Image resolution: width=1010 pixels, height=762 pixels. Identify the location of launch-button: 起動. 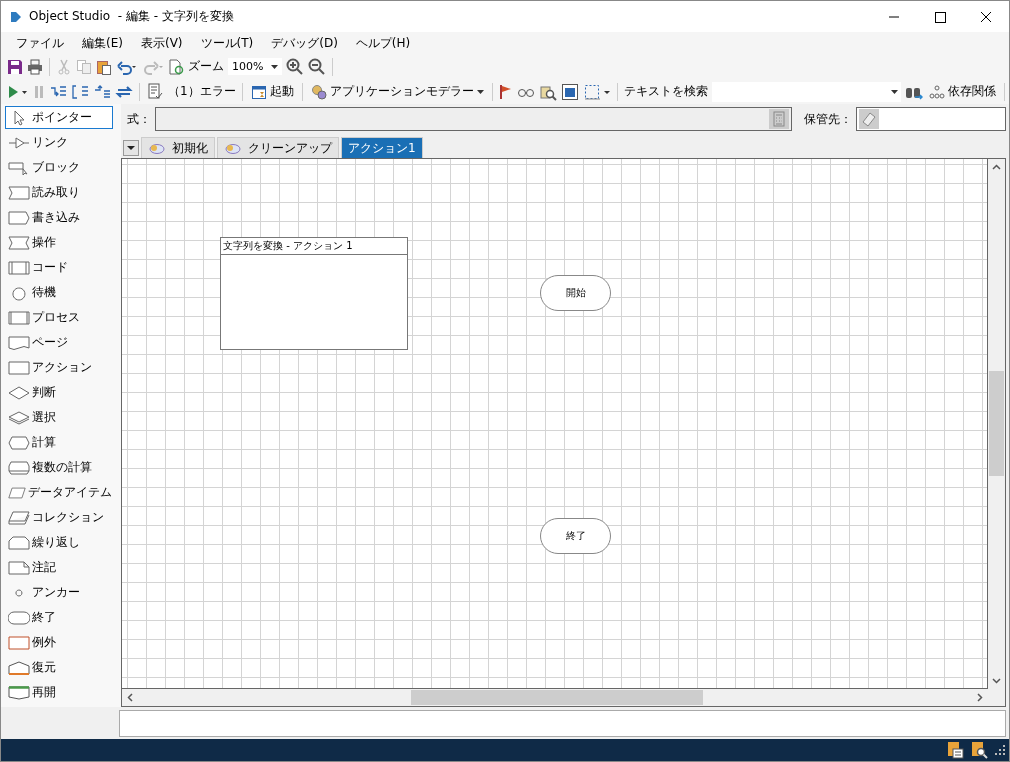
(272, 91).